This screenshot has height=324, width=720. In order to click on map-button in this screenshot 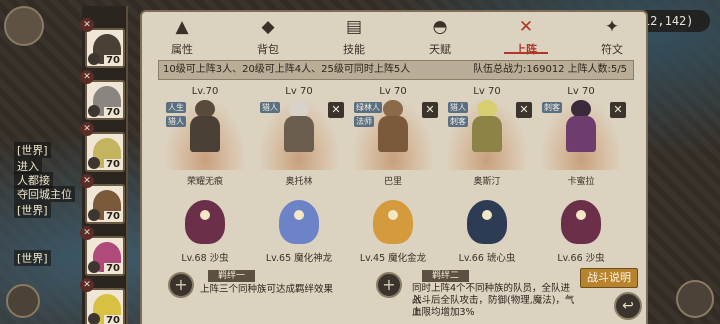, I will do `click(695, 299)`.